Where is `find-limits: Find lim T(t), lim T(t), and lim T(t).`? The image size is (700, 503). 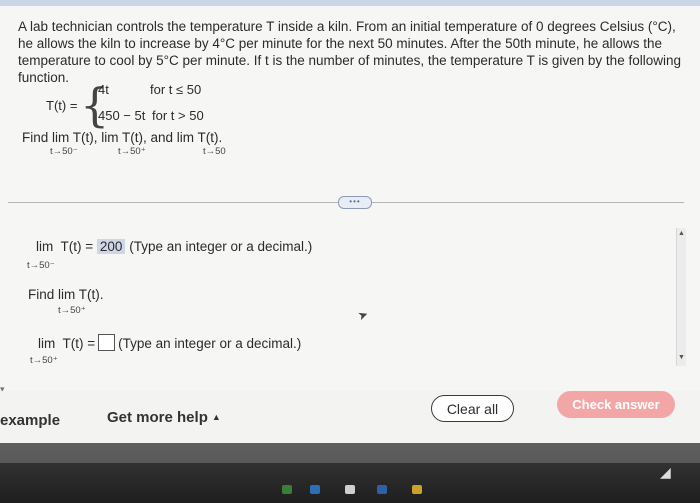 find-limits: Find lim T(t), lim T(t), and lim T(t). is located at coordinates (122, 137).